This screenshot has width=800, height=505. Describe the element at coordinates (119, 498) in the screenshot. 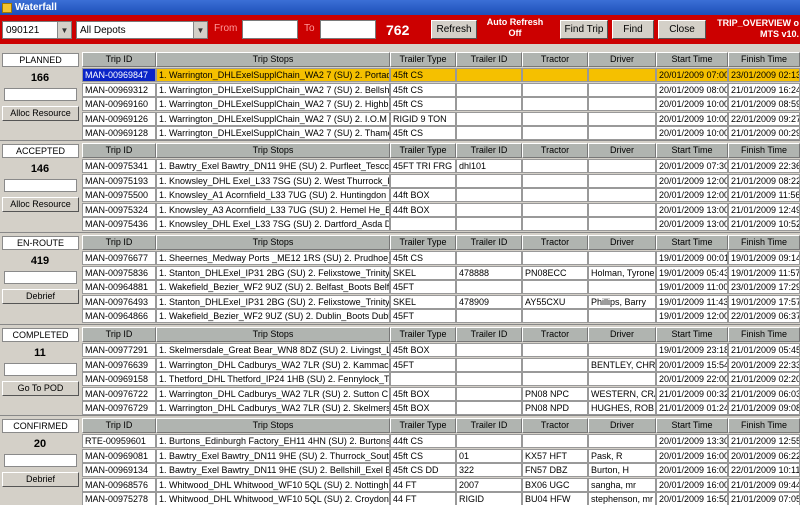

I see `table-cell: MAN-00975278` at that location.